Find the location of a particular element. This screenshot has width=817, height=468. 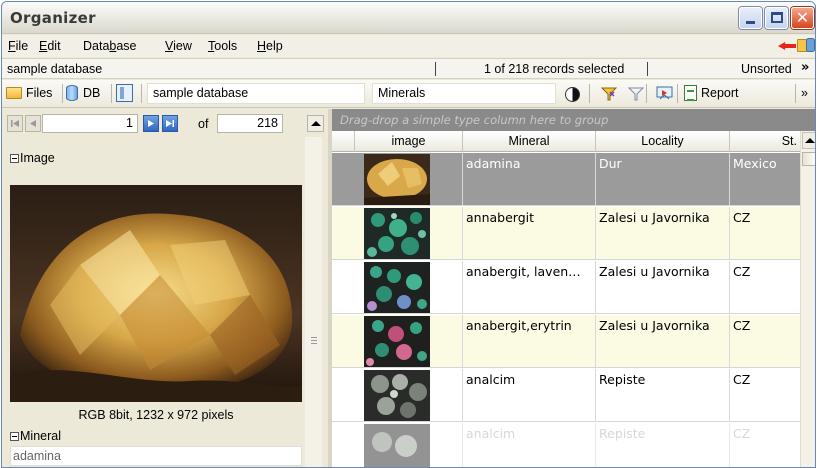

column-header-state: St. is located at coordinates (764, 141).